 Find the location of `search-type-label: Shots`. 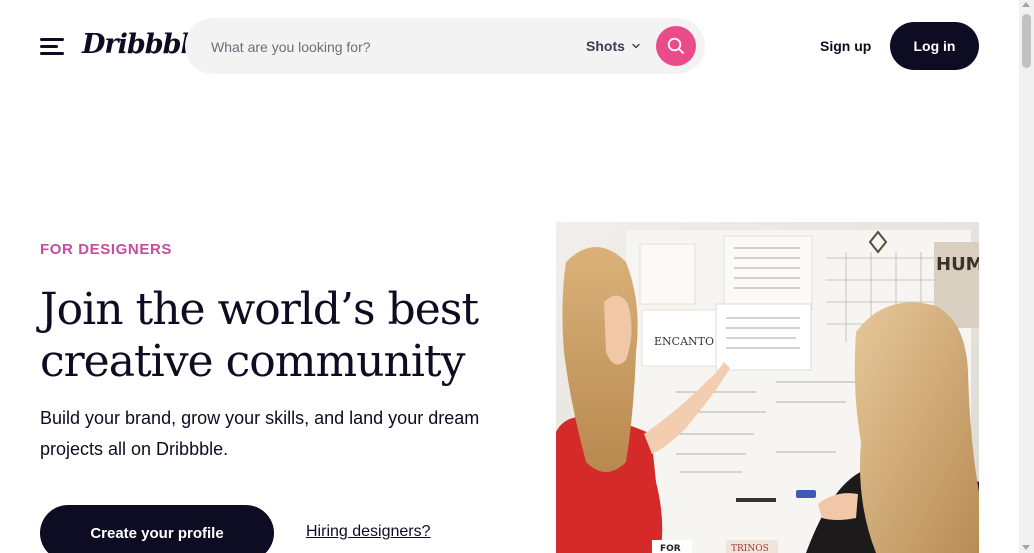

search-type-label: Shots is located at coordinates (605, 46).